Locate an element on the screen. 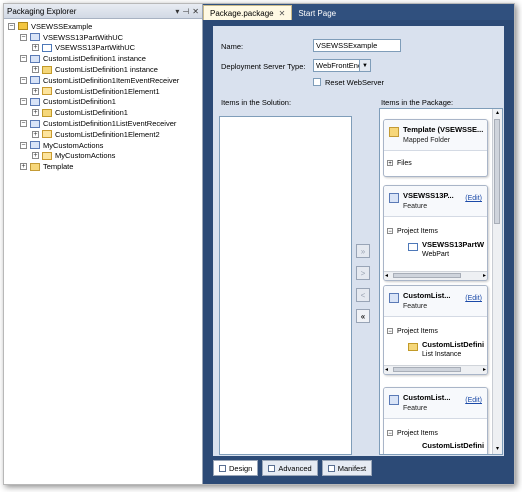  tree-item: − CustomListDefinition1ItemEventReceiver is located at coordinates (103, 80).